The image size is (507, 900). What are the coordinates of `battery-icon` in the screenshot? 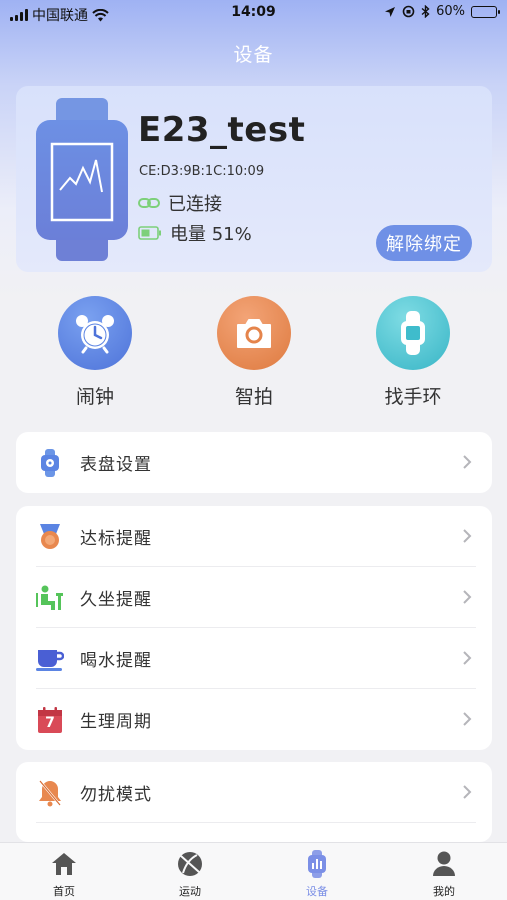 It's located at (485, 11).